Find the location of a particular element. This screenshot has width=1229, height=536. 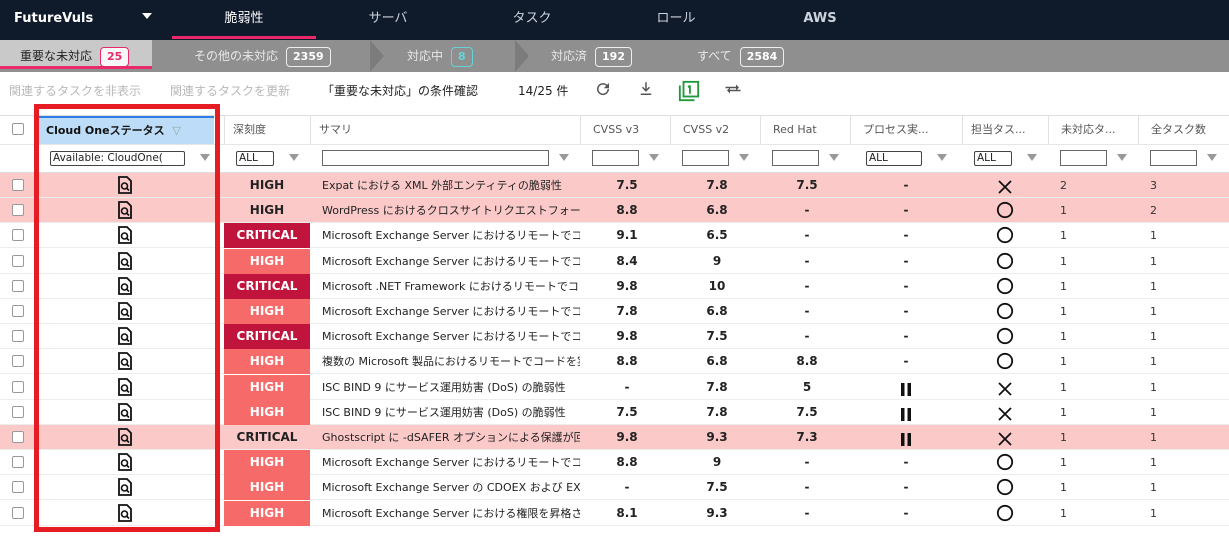

brand-logo: FutureVuls is located at coordinates (53, 18).